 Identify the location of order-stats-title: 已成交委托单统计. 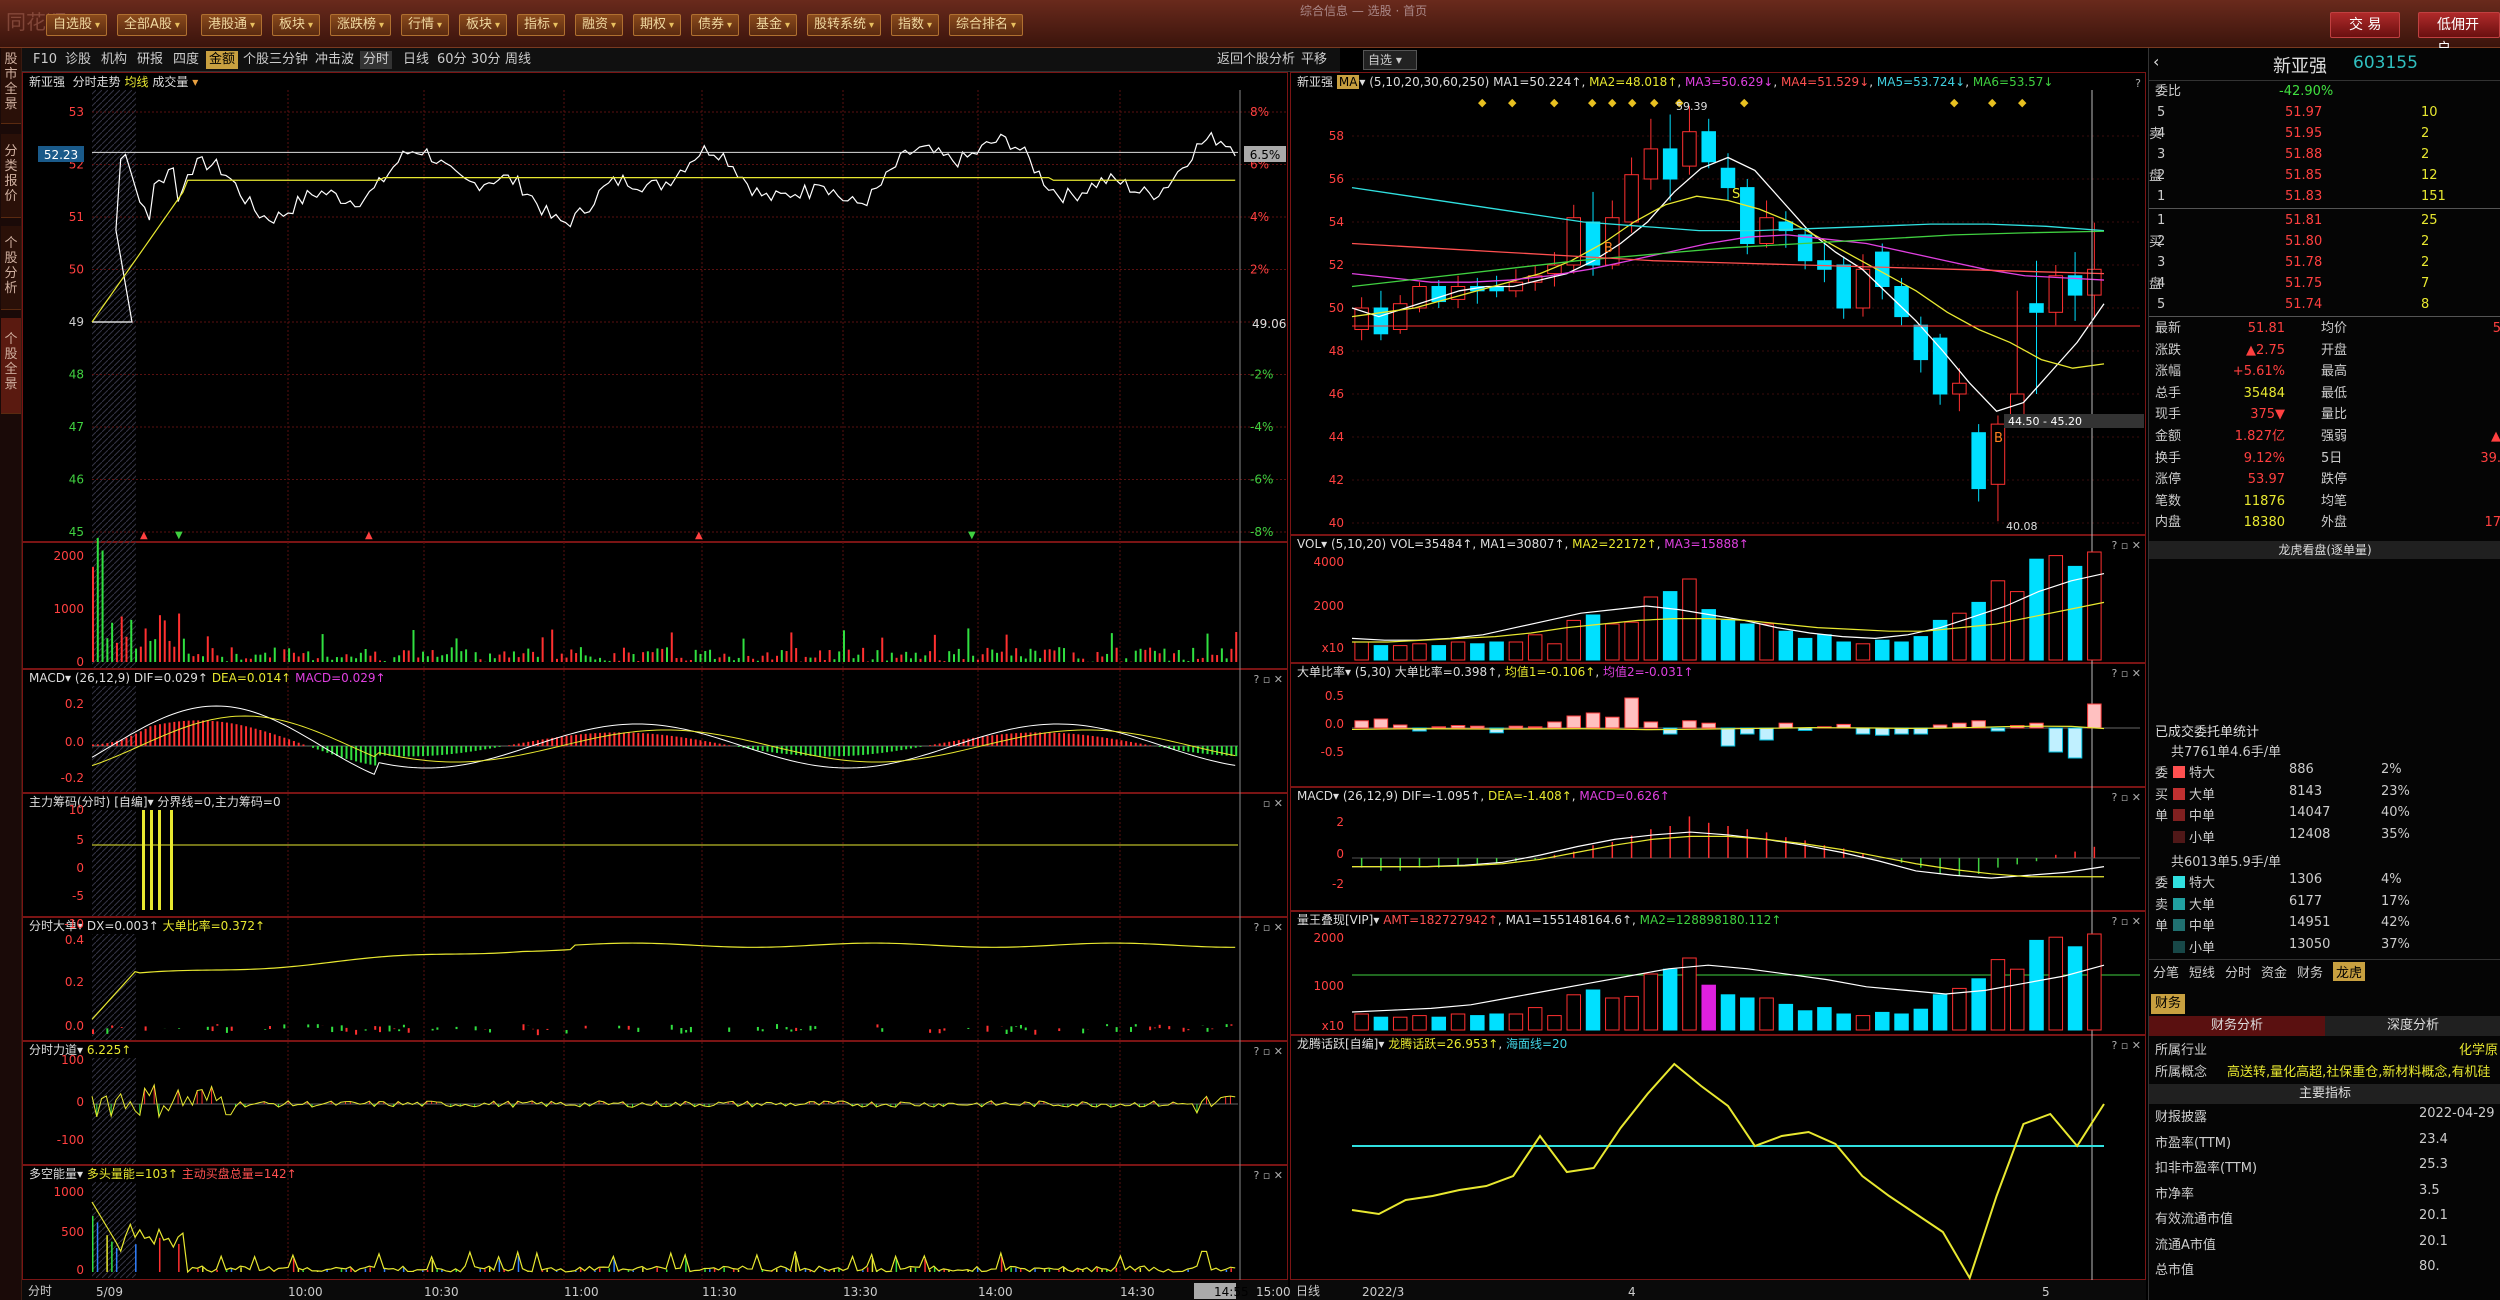
(2207, 732).